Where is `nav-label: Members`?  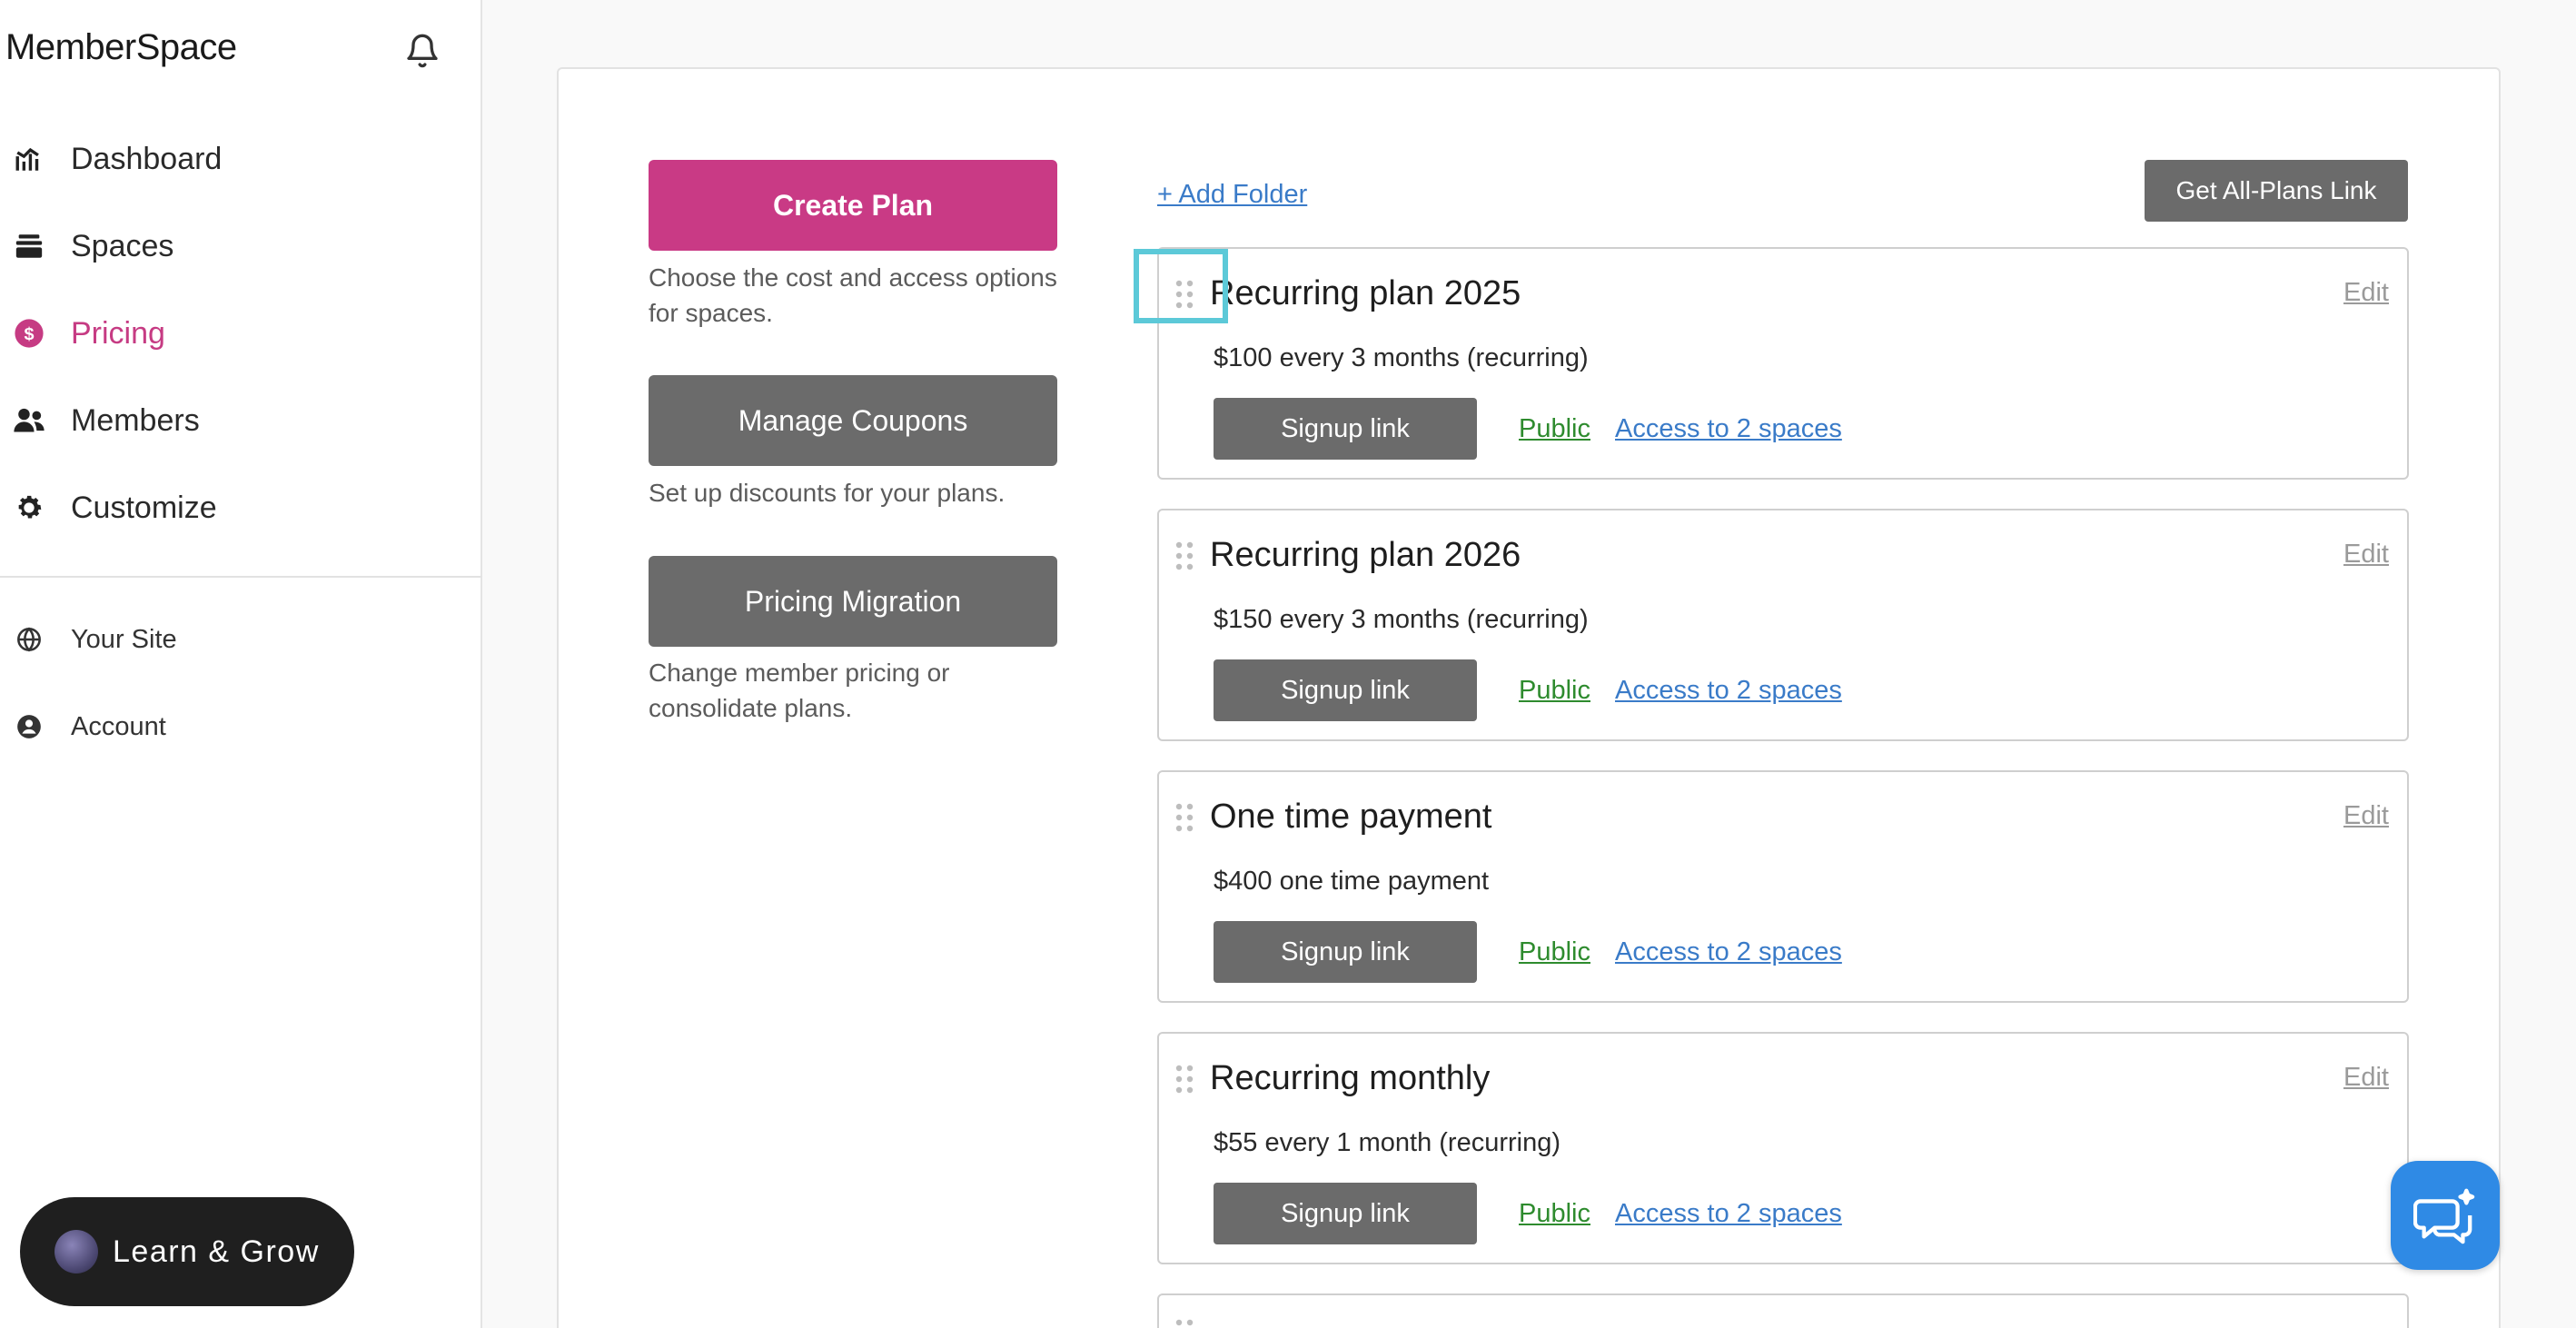 nav-label: Members is located at coordinates (135, 420).